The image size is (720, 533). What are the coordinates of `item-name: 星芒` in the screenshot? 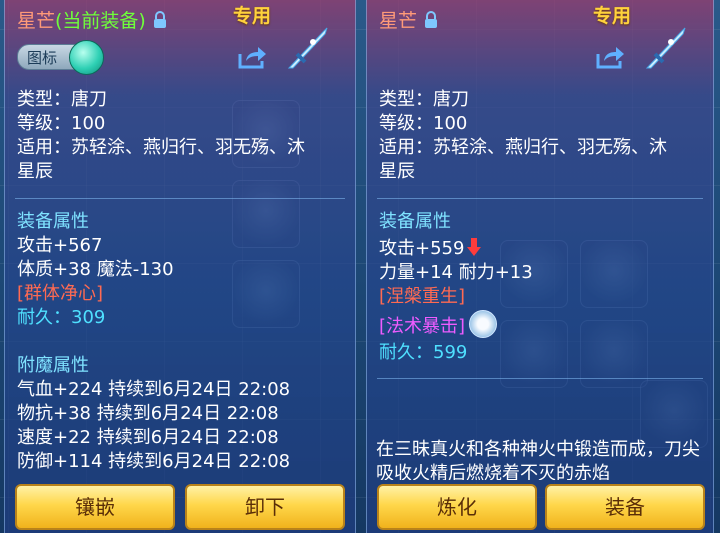 It's located at (398, 20).